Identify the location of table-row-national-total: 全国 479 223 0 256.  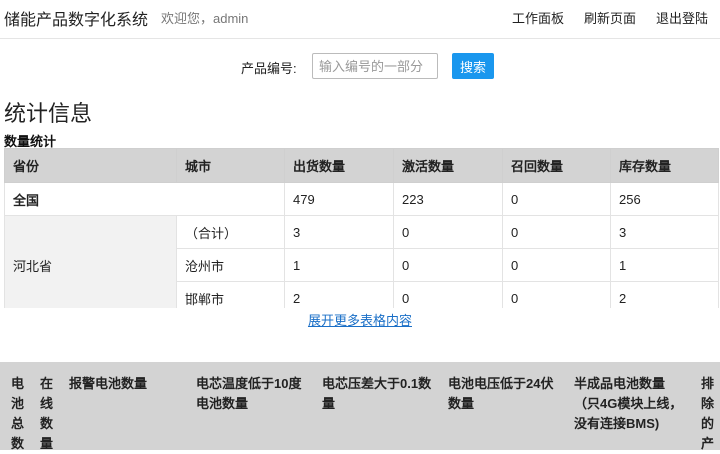
(361, 199).